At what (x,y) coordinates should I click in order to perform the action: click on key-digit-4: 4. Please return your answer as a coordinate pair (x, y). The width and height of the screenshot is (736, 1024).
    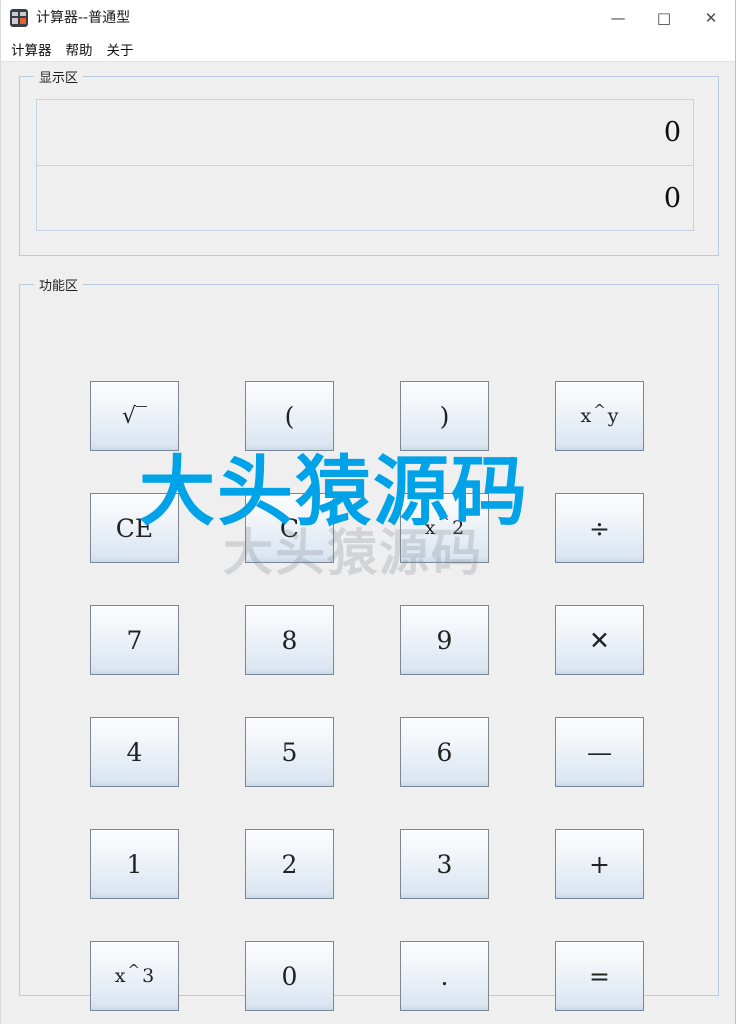
    Looking at the image, I should click on (134, 752).